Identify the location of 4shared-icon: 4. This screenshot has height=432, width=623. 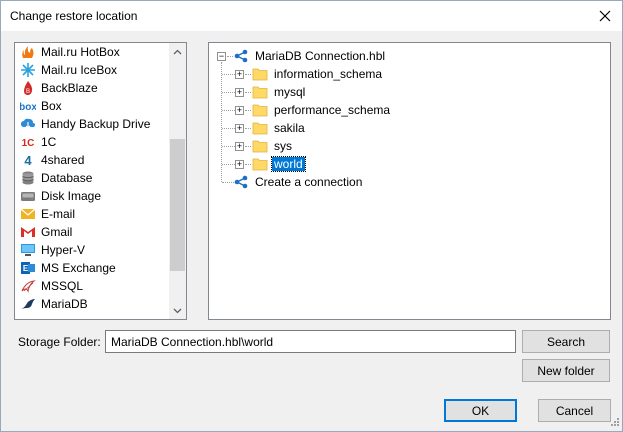
(28, 160).